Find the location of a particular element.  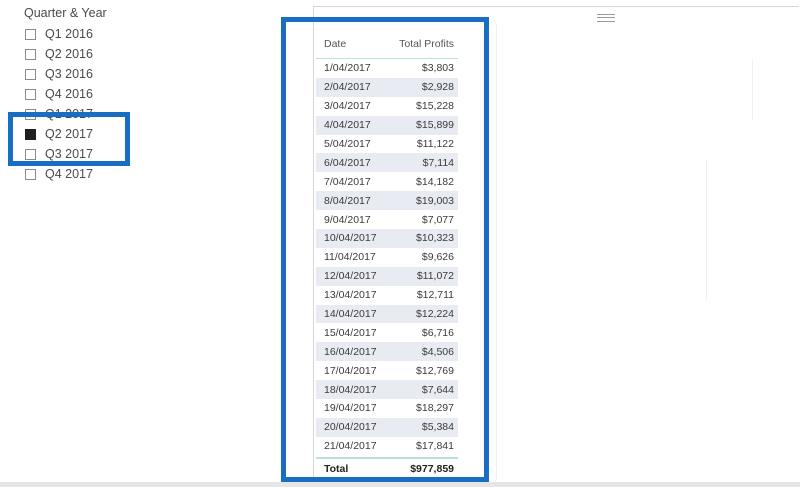

drag-grip-icon is located at coordinates (606, 18).